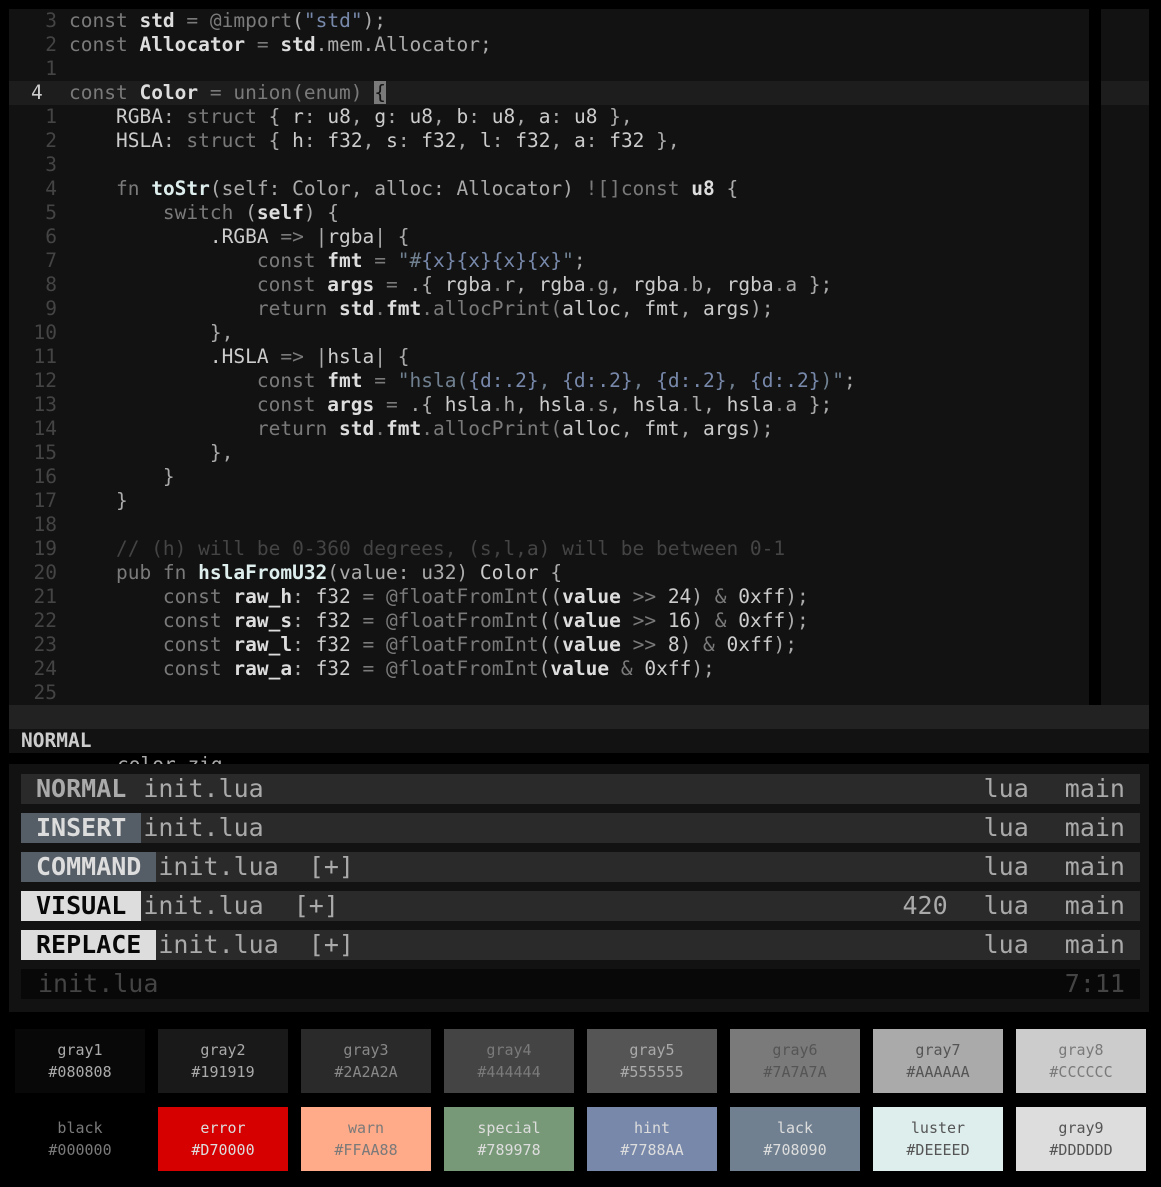 The image size is (1161, 1187). Describe the element at coordinates (321, 236) in the screenshot. I see `code-token: |` at that location.